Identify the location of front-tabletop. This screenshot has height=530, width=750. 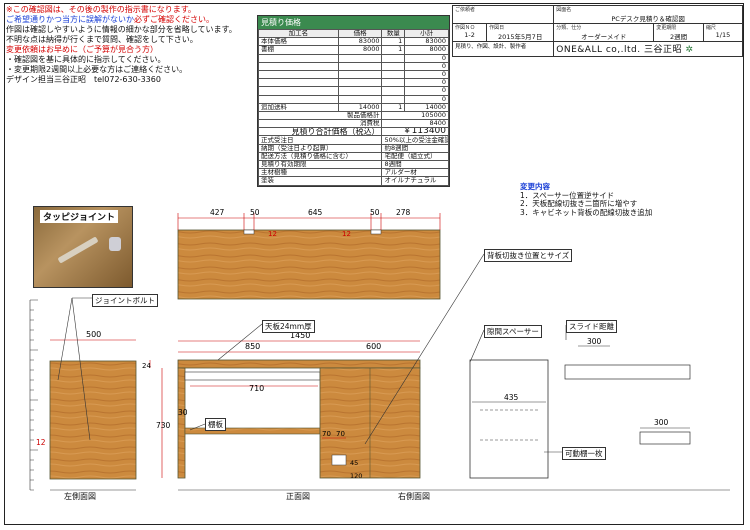
(299, 364).